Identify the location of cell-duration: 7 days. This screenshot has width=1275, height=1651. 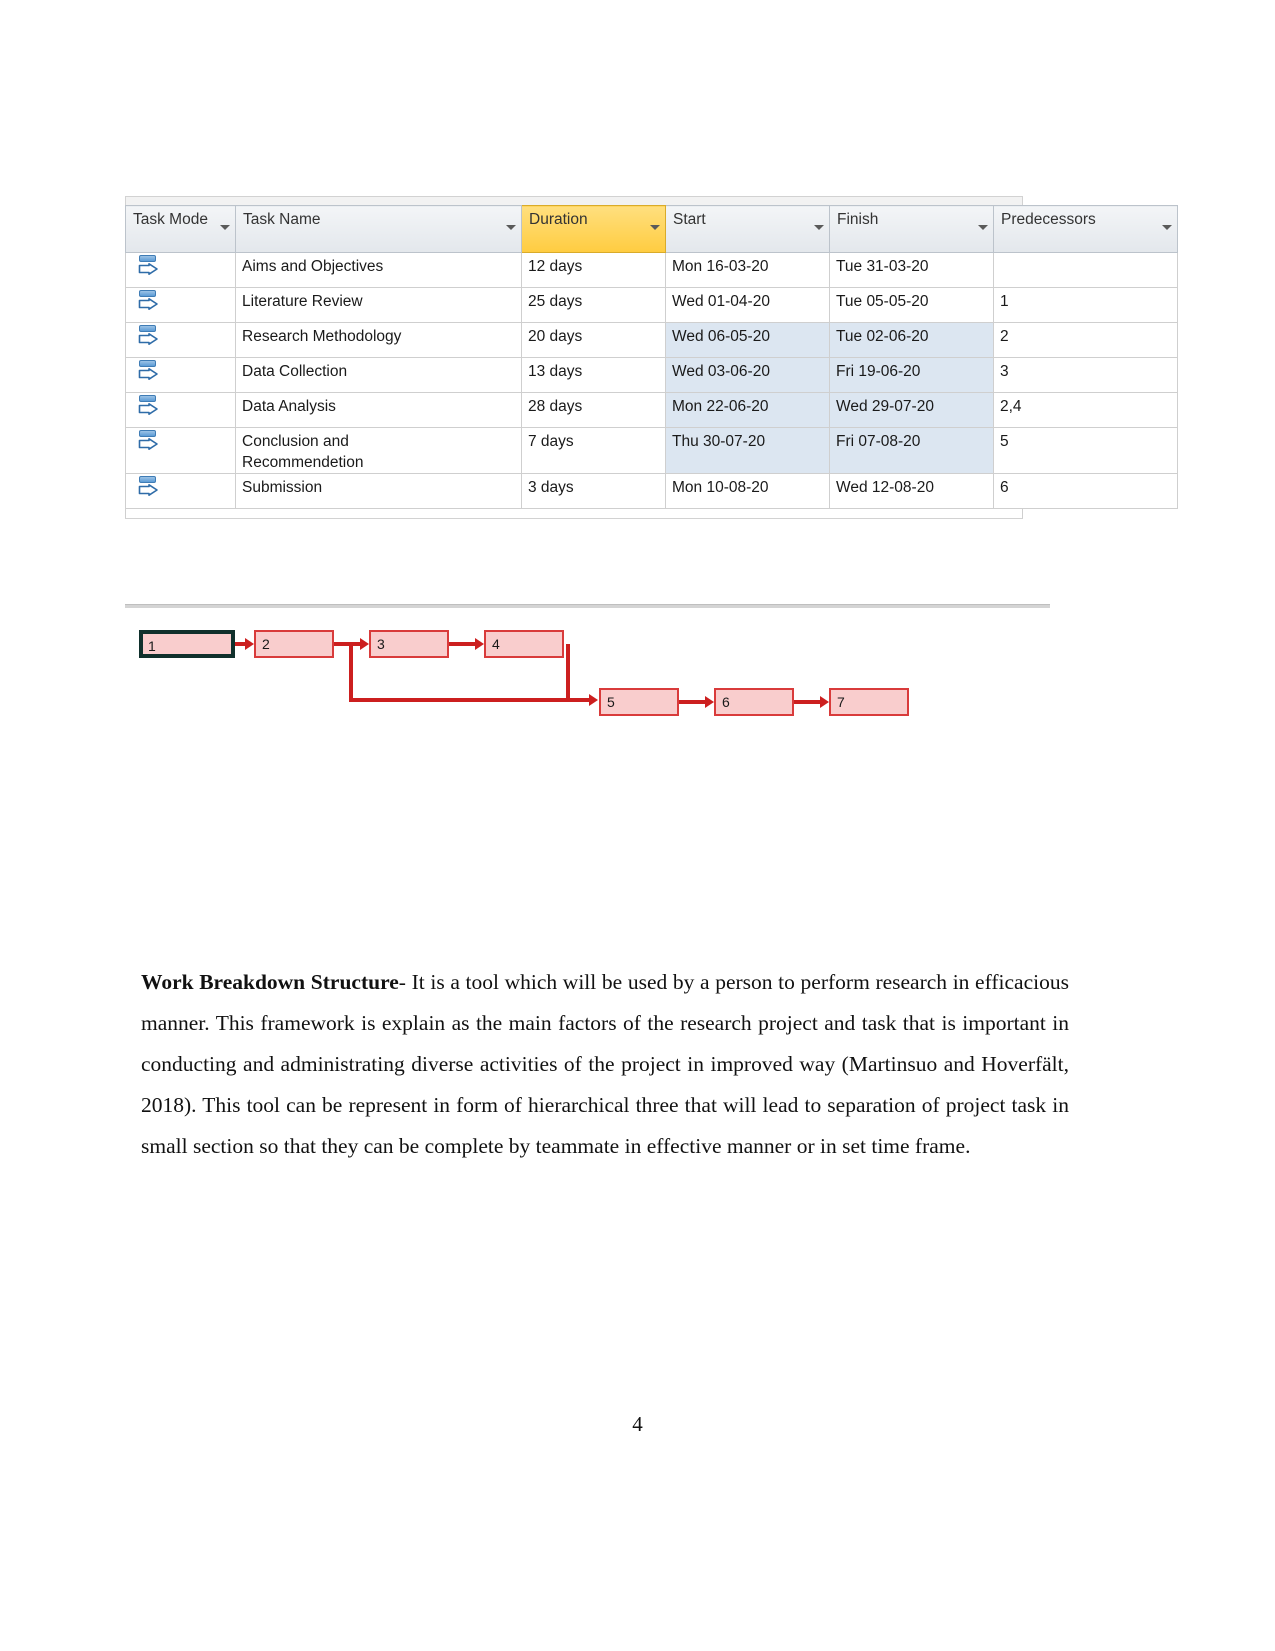
(593, 450).